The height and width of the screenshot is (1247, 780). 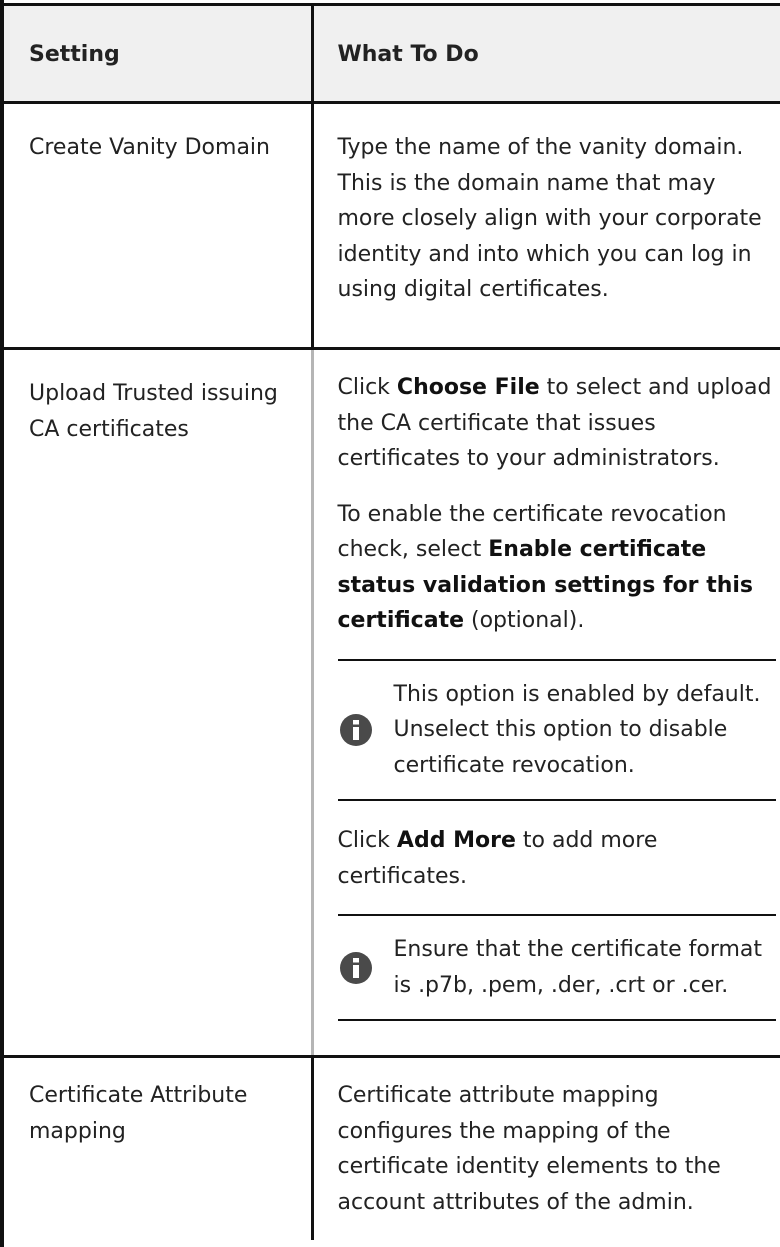 What do you see at coordinates (2, 623) in the screenshot?
I see `table-left-border` at bounding box center [2, 623].